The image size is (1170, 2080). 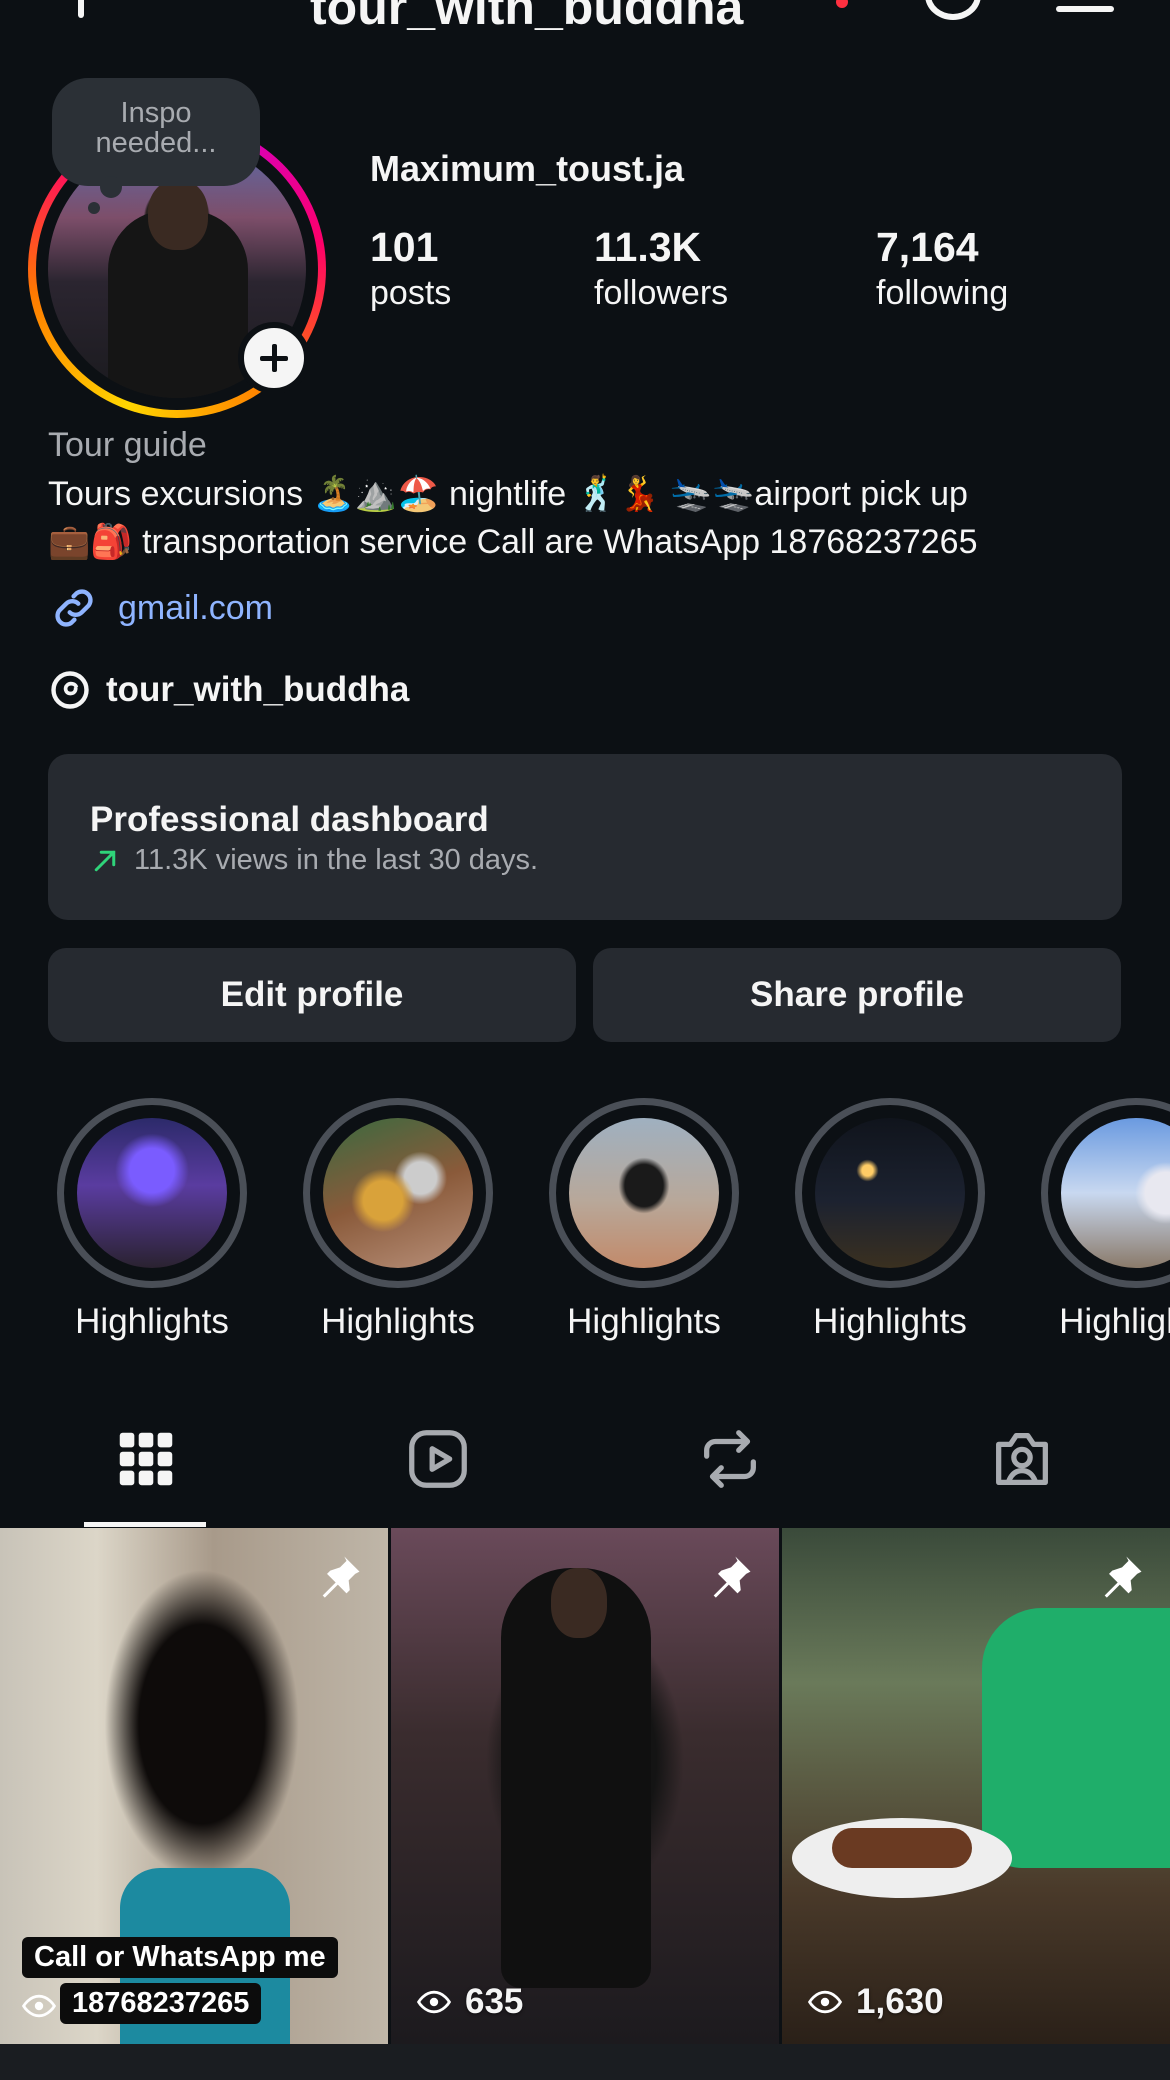 I want to click on dashboard-title: Professional dashboard, so click(x=289, y=819).